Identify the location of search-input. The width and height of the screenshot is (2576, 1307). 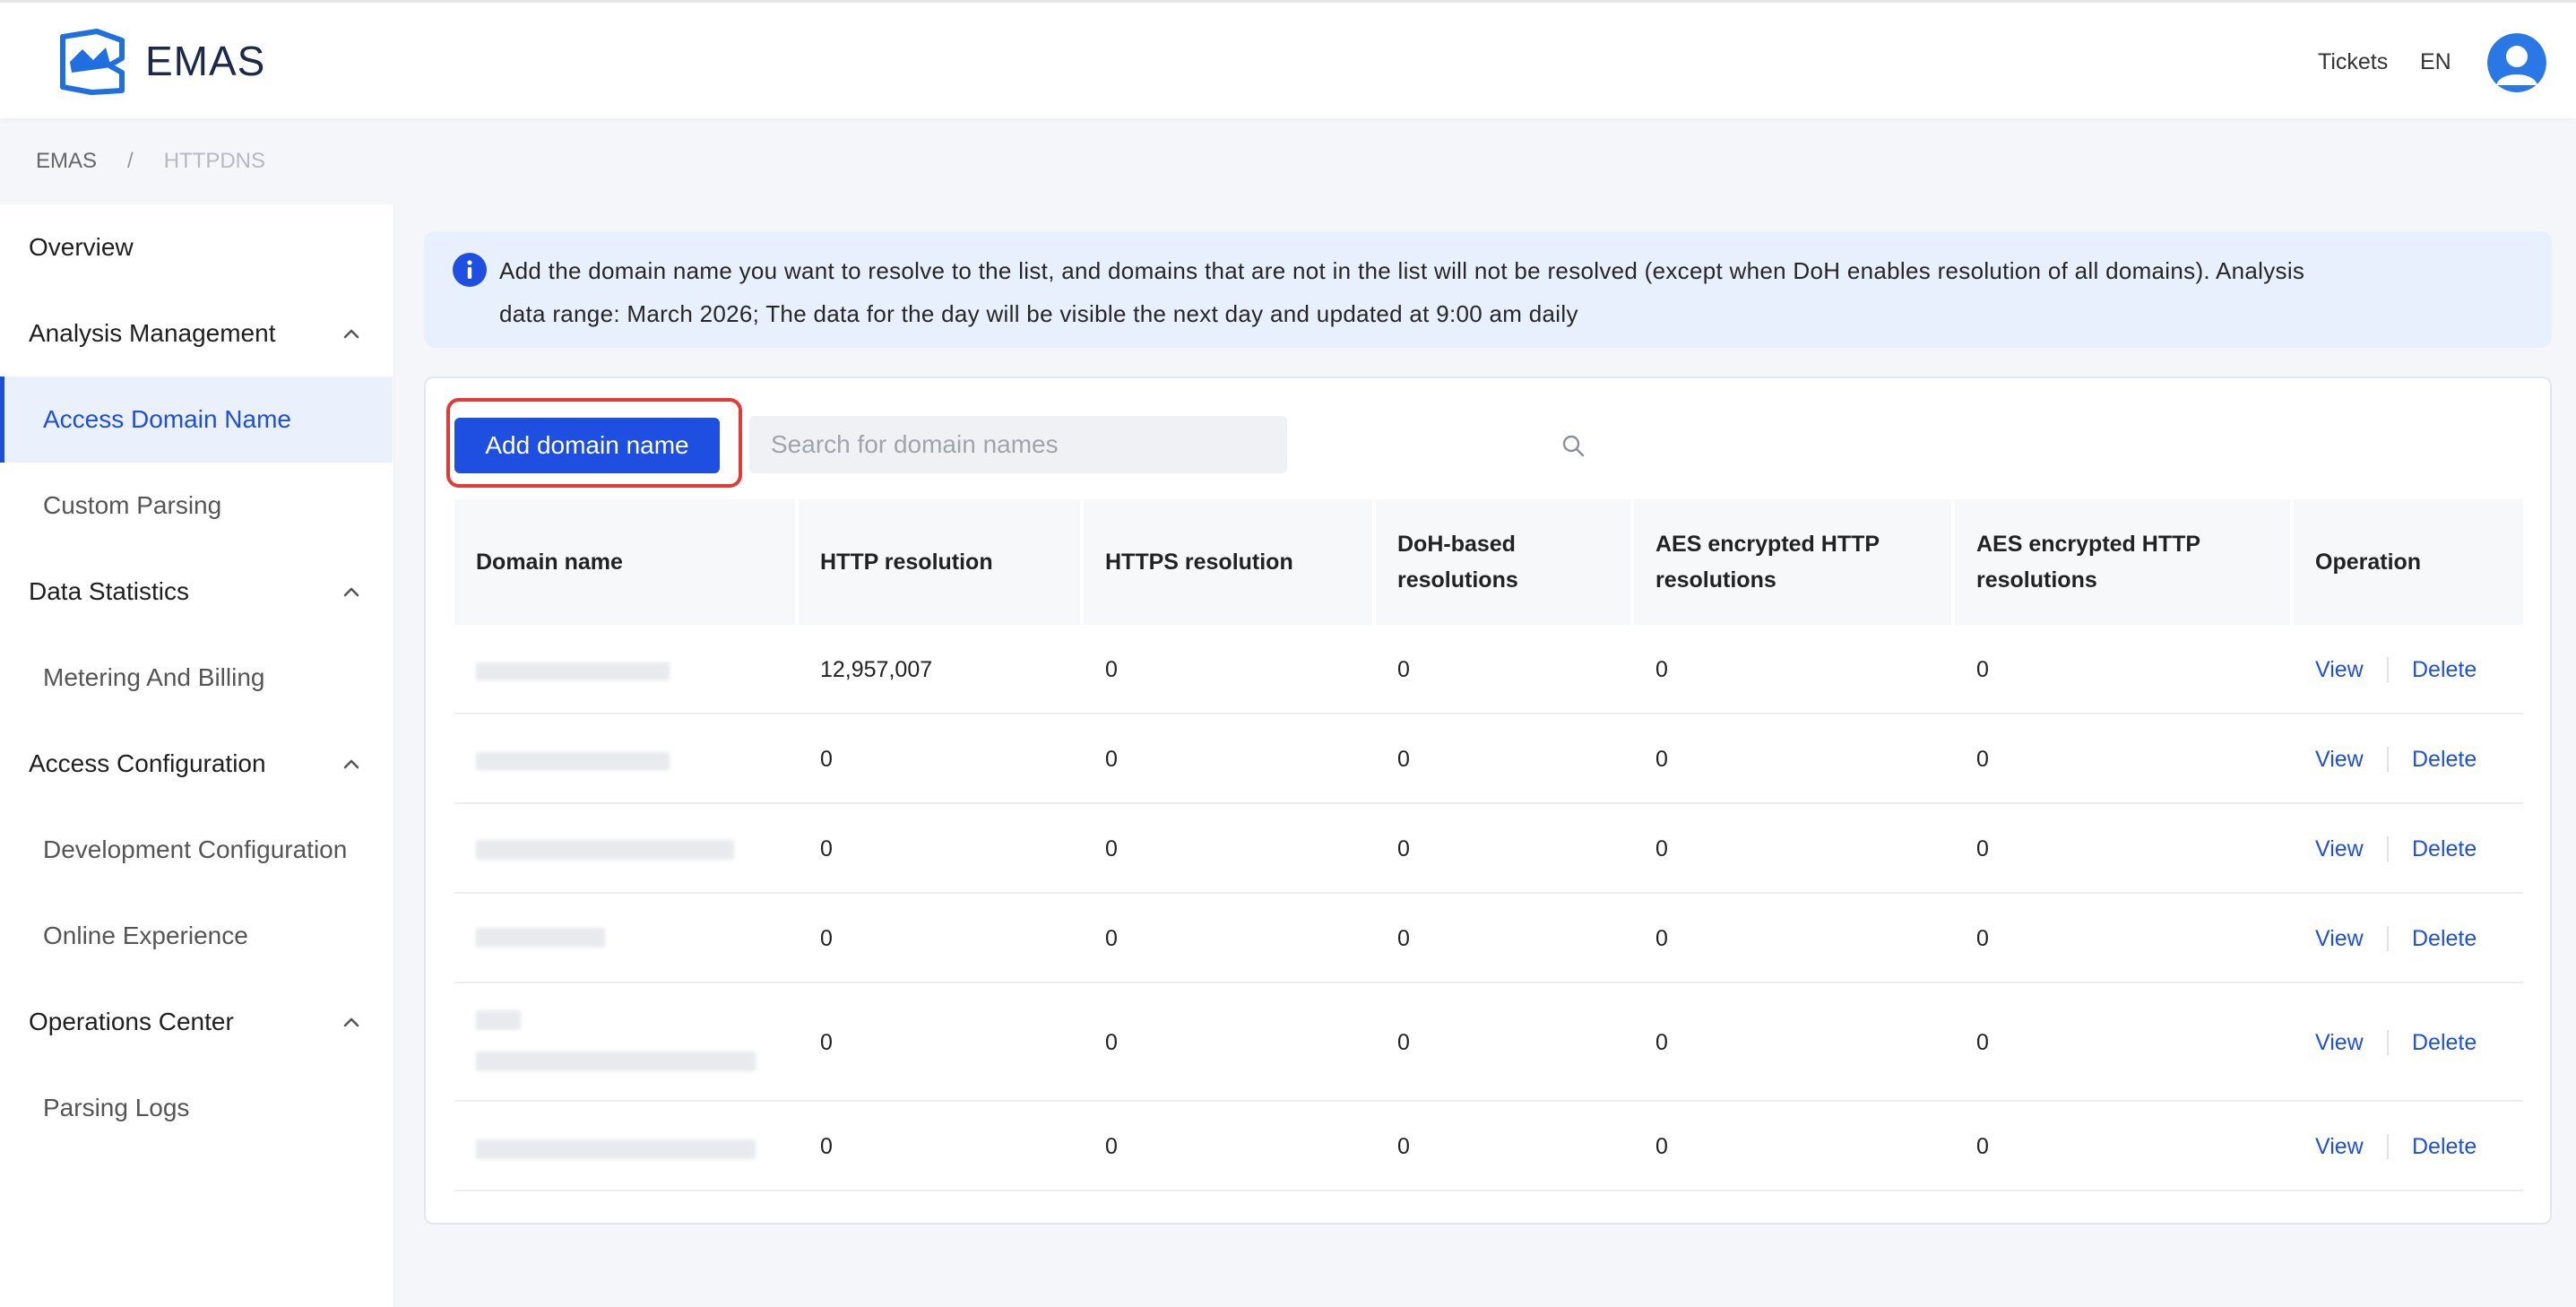
(991, 445).